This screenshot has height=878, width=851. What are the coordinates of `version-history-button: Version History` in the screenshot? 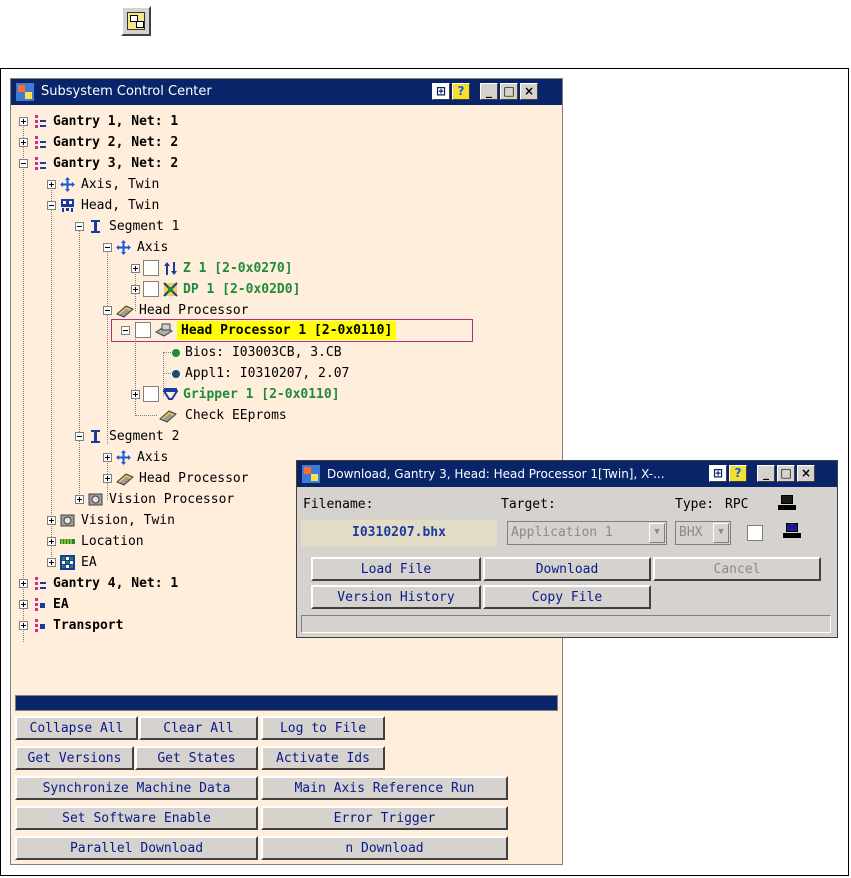 It's located at (396, 597).